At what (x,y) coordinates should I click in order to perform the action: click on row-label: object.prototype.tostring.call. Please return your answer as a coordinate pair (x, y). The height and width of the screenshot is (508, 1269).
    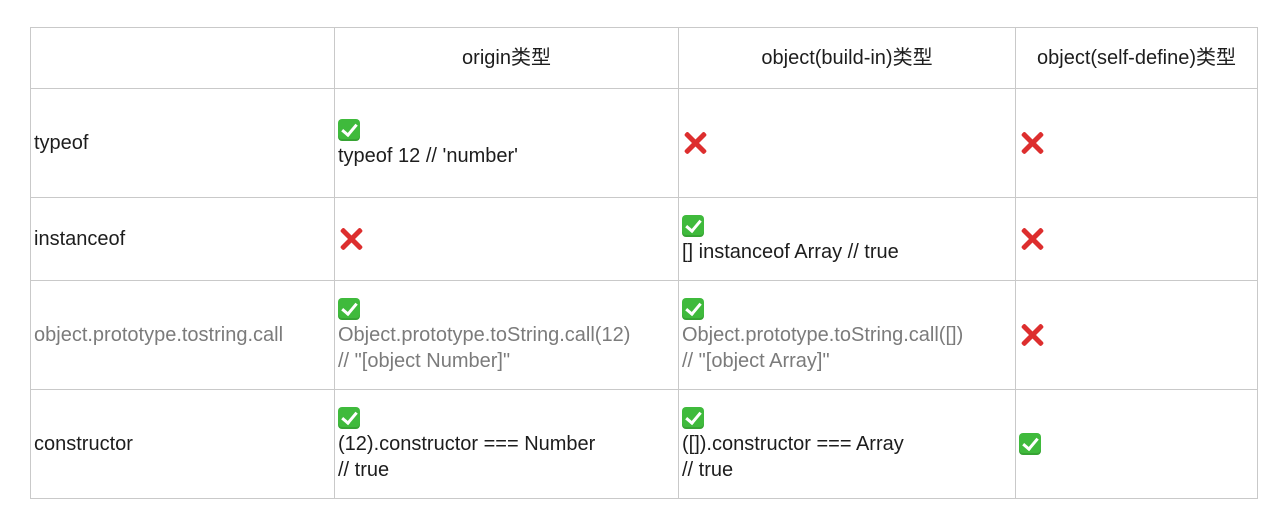
    Looking at the image, I should click on (182, 335).